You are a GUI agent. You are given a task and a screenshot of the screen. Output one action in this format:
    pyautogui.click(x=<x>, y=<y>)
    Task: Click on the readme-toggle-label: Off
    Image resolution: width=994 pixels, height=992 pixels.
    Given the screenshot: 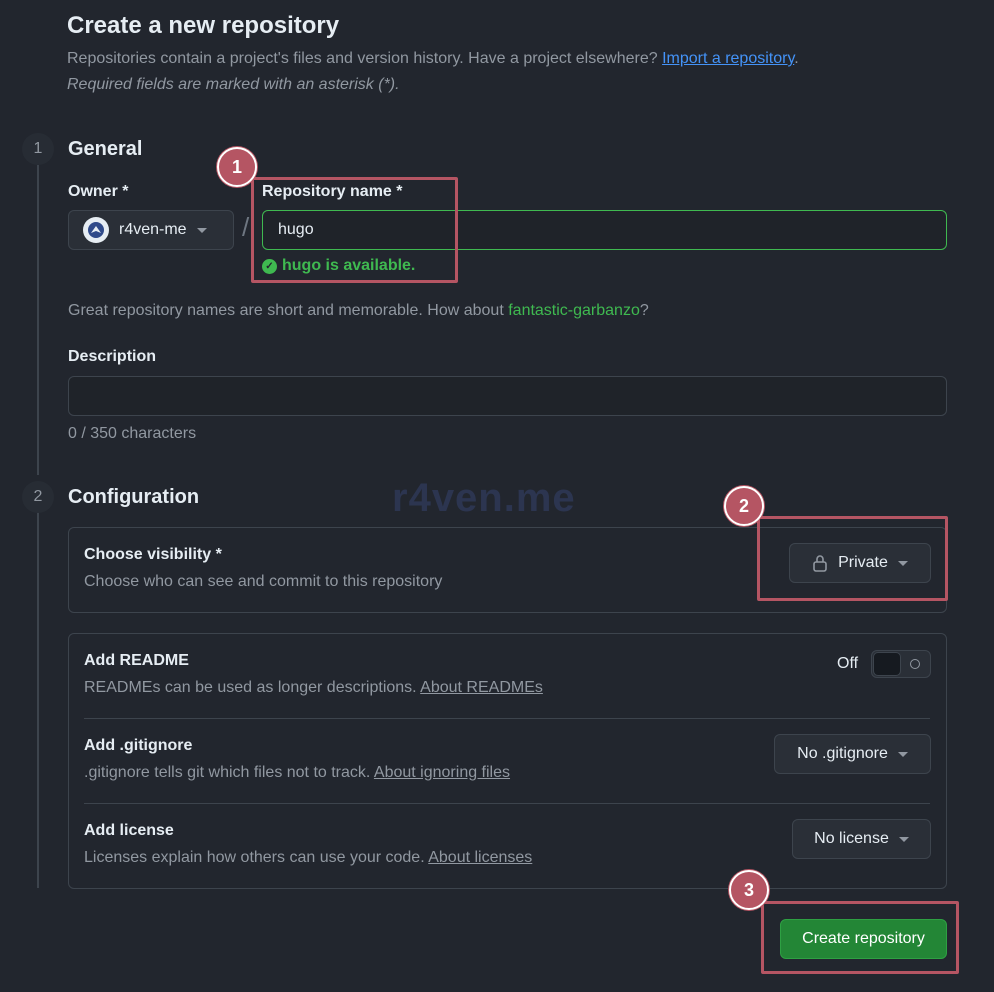 What is the action you would take?
    pyautogui.click(x=848, y=663)
    